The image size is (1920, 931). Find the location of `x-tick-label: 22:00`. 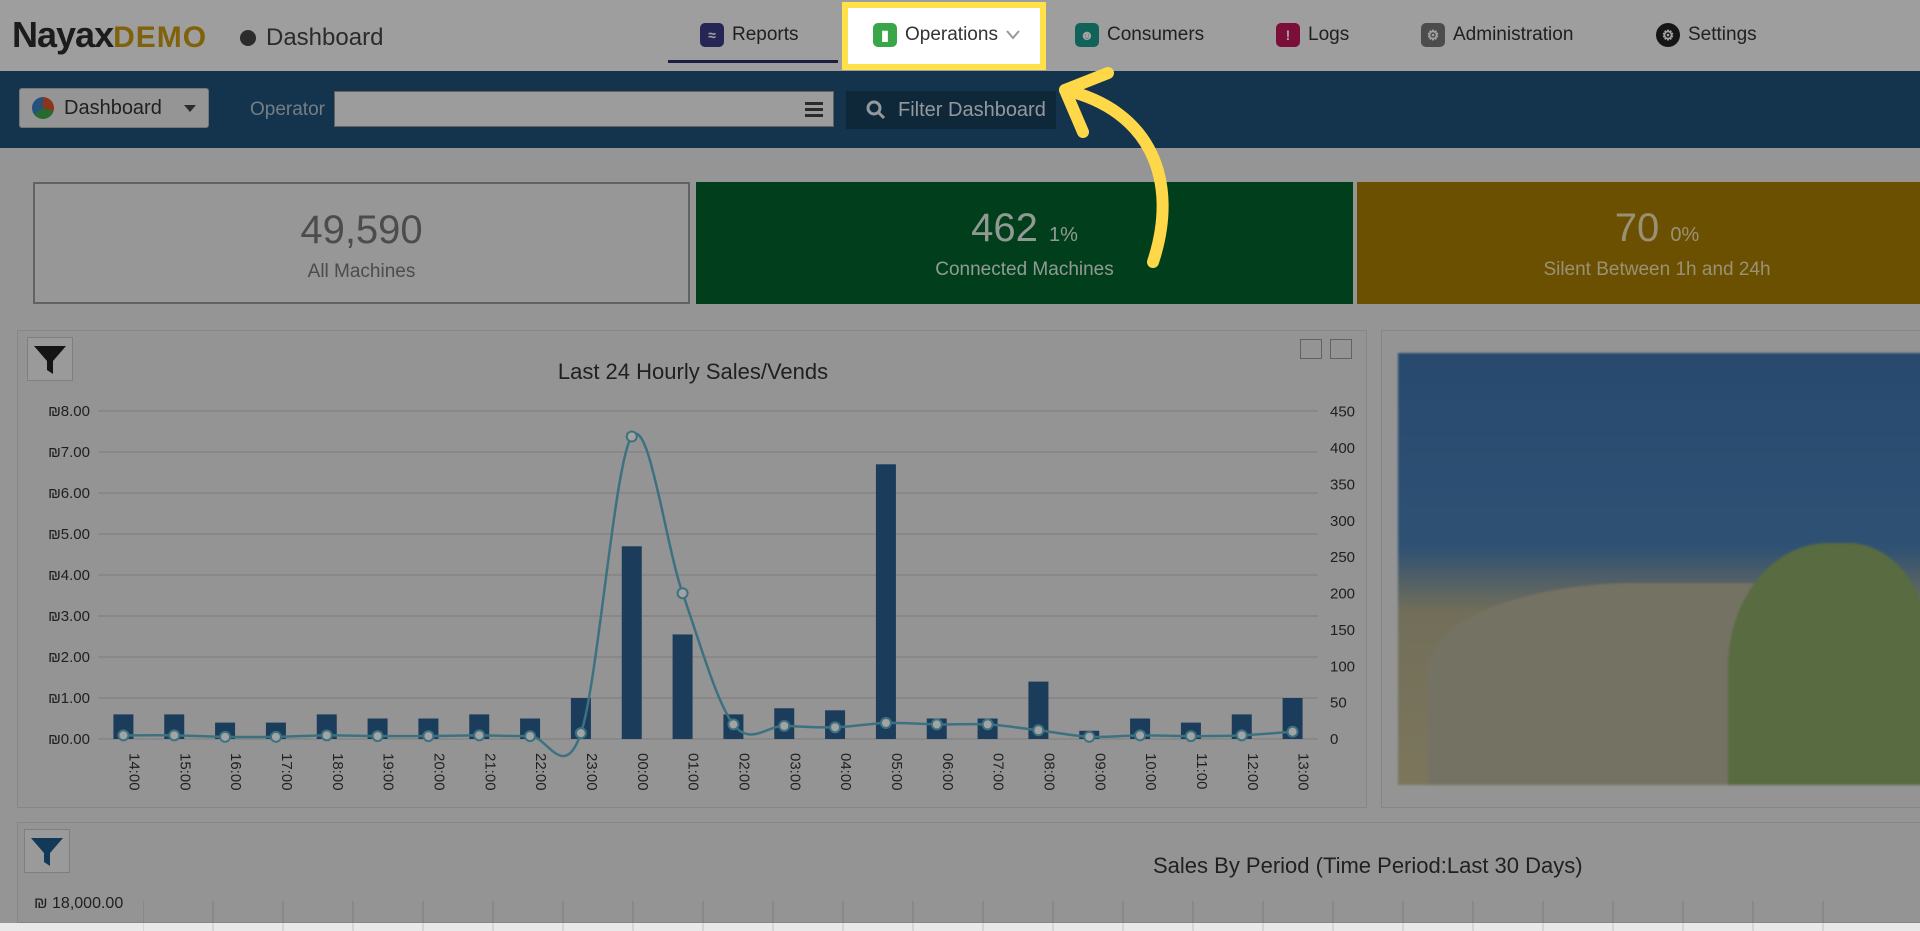

x-tick-label: 22:00 is located at coordinates (540, 772).